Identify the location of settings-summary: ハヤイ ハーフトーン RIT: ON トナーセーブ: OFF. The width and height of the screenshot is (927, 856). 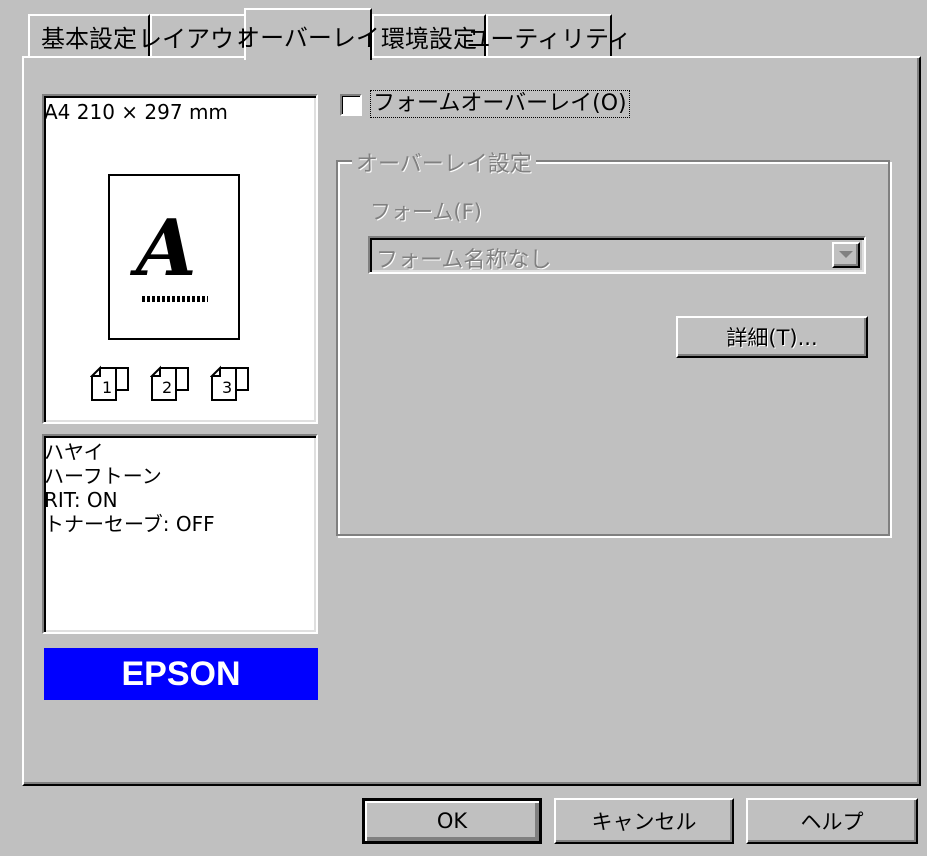
(180, 534).